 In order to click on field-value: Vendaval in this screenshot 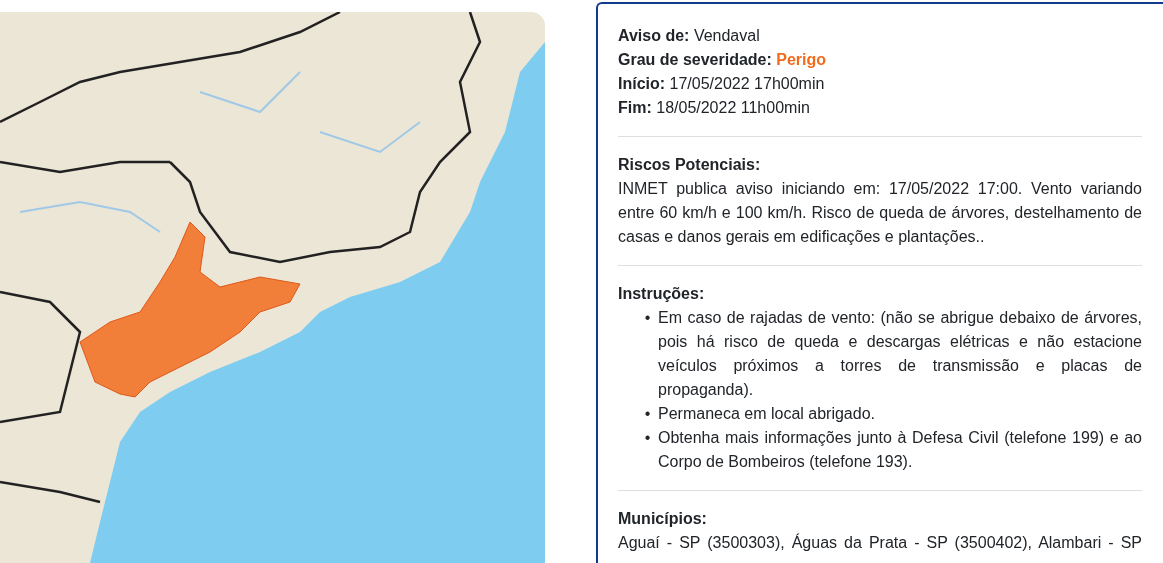, I will do `click(726, 35)`.